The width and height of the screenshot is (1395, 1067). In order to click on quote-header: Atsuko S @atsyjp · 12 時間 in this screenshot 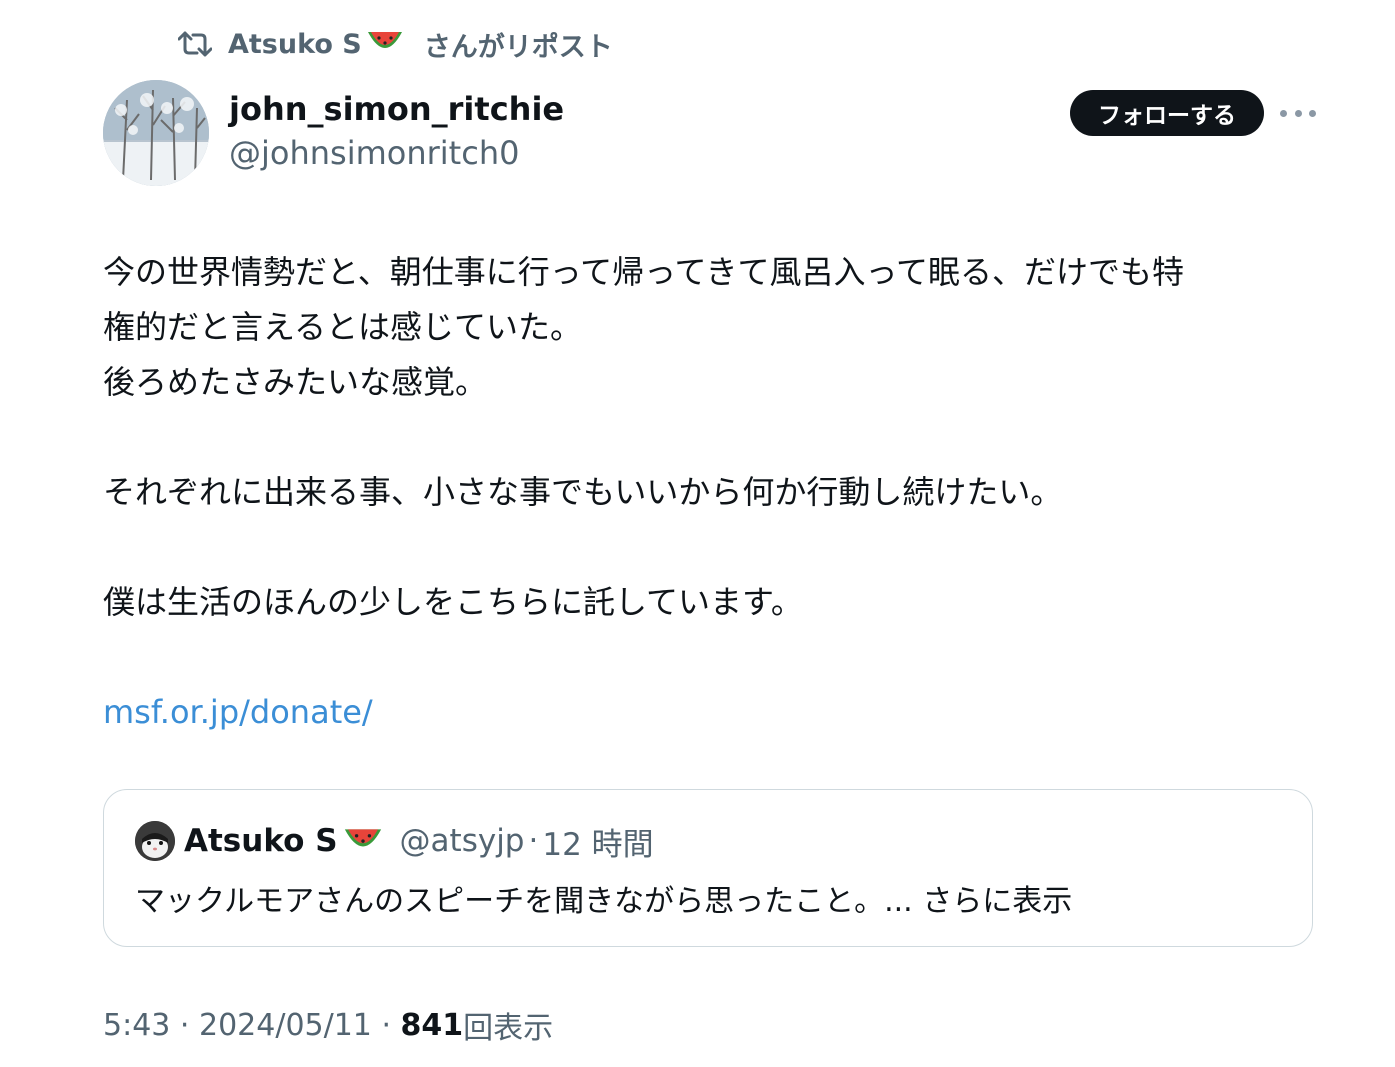, I will do `click(419, 841)`.